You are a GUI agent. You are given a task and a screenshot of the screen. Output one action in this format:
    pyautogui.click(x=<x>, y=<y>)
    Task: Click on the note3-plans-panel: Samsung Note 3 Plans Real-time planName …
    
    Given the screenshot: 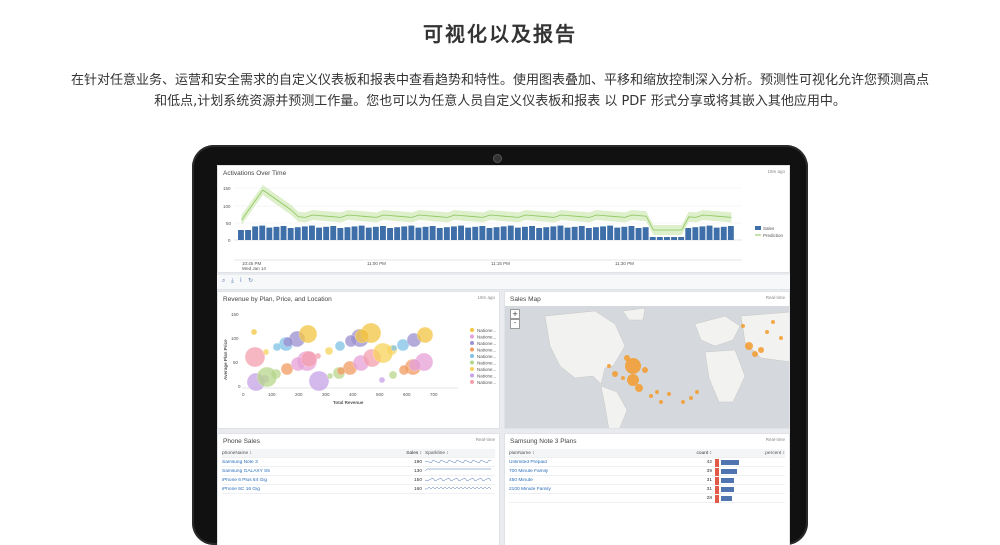 What is the action you would take?
    pyautogui.click(x=647, y=489)
    